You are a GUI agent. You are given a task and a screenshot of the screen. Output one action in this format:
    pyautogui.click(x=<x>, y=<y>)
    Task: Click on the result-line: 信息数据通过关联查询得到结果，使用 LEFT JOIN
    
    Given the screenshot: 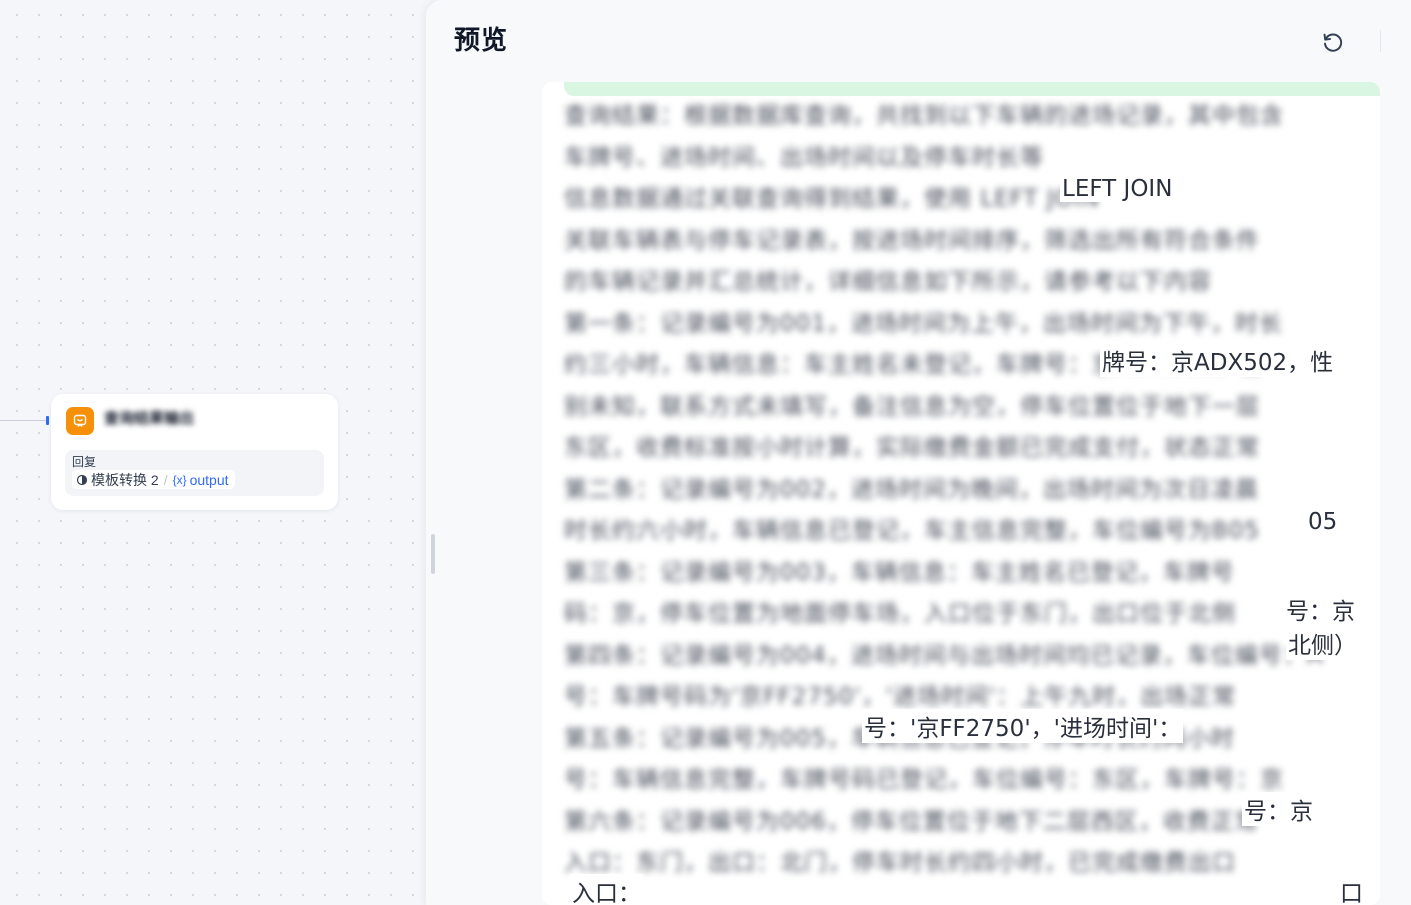 What is the action you would take?
    pyautogui.click(x=832, y=199)
    